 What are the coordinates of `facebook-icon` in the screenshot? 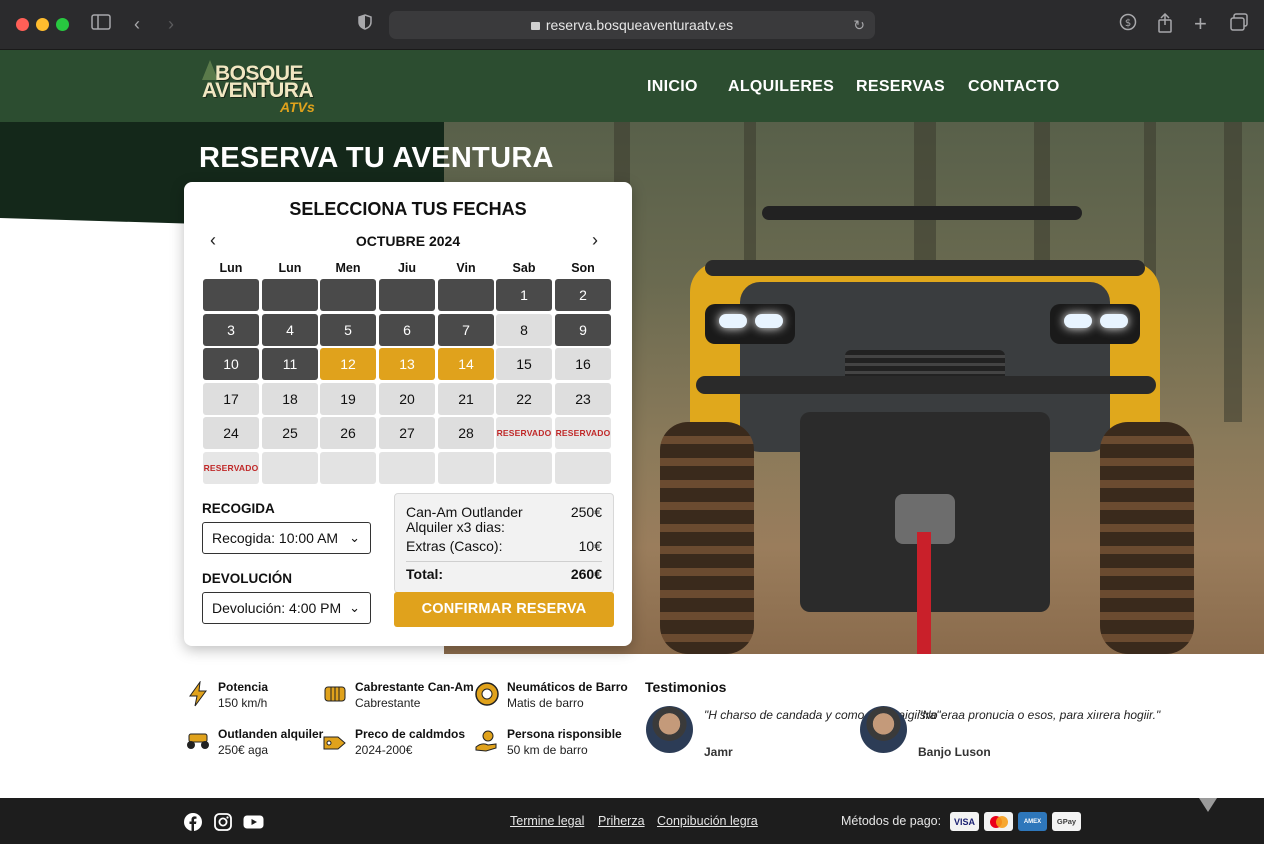 It's located at (193, 822).